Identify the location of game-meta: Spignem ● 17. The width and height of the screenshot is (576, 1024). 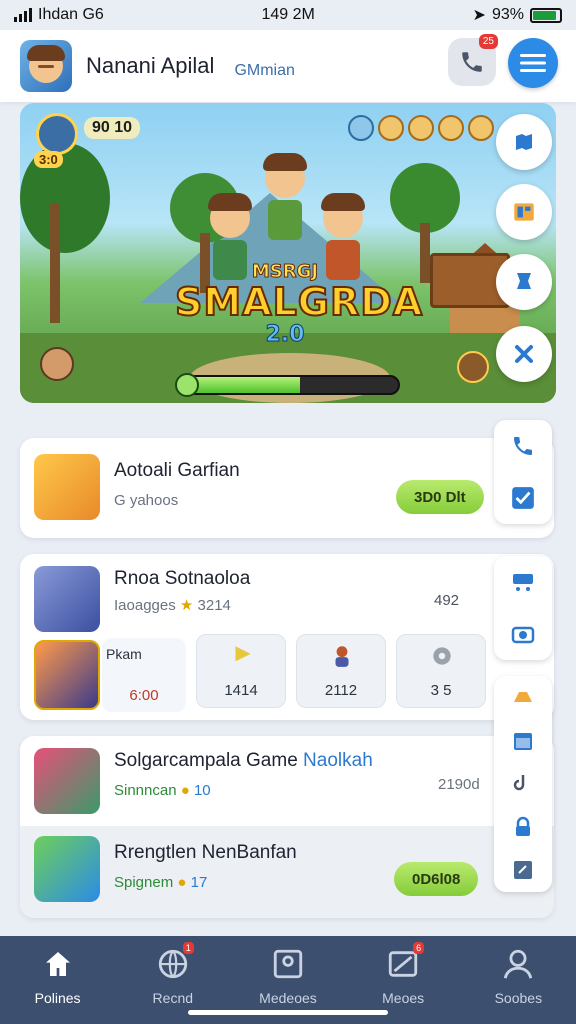
(161, 882).